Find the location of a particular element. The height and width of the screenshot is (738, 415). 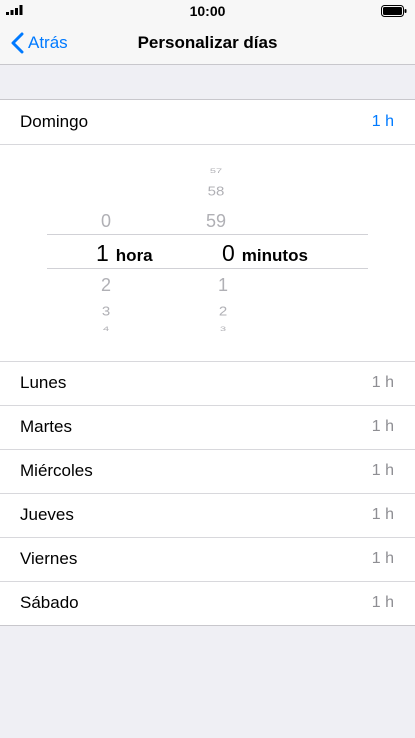

day-row-lunes: Lunes 1 h is located at coordinates (207, 383).